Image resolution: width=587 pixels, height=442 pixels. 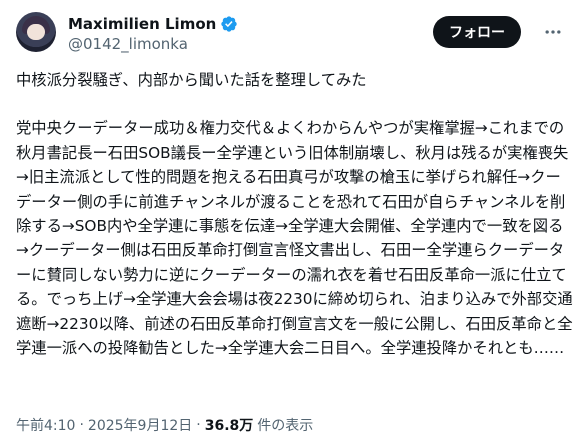 I want to click on avatar-face, so click(x=36, y=32).